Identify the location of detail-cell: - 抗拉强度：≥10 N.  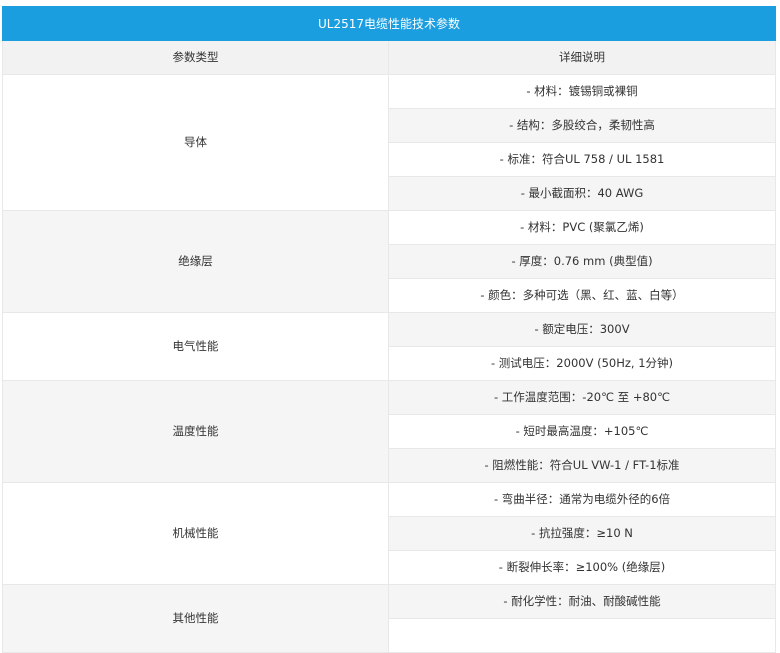
(582, 533).